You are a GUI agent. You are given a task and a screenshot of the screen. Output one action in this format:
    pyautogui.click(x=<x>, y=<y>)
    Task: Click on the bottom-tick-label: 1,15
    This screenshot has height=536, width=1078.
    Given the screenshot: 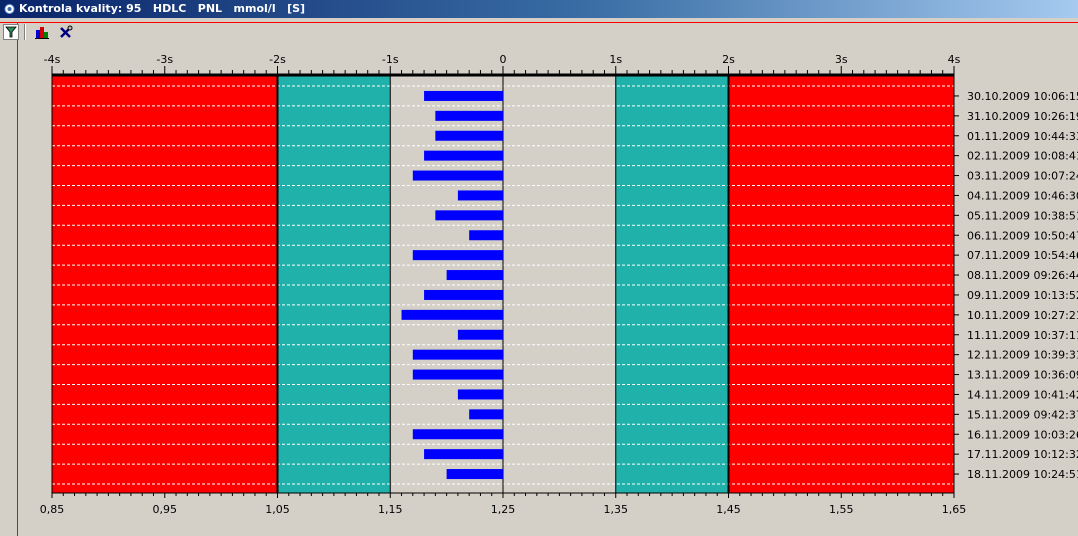 What is the action you would take?
    pyautogui.click(x=390, y=509)
    